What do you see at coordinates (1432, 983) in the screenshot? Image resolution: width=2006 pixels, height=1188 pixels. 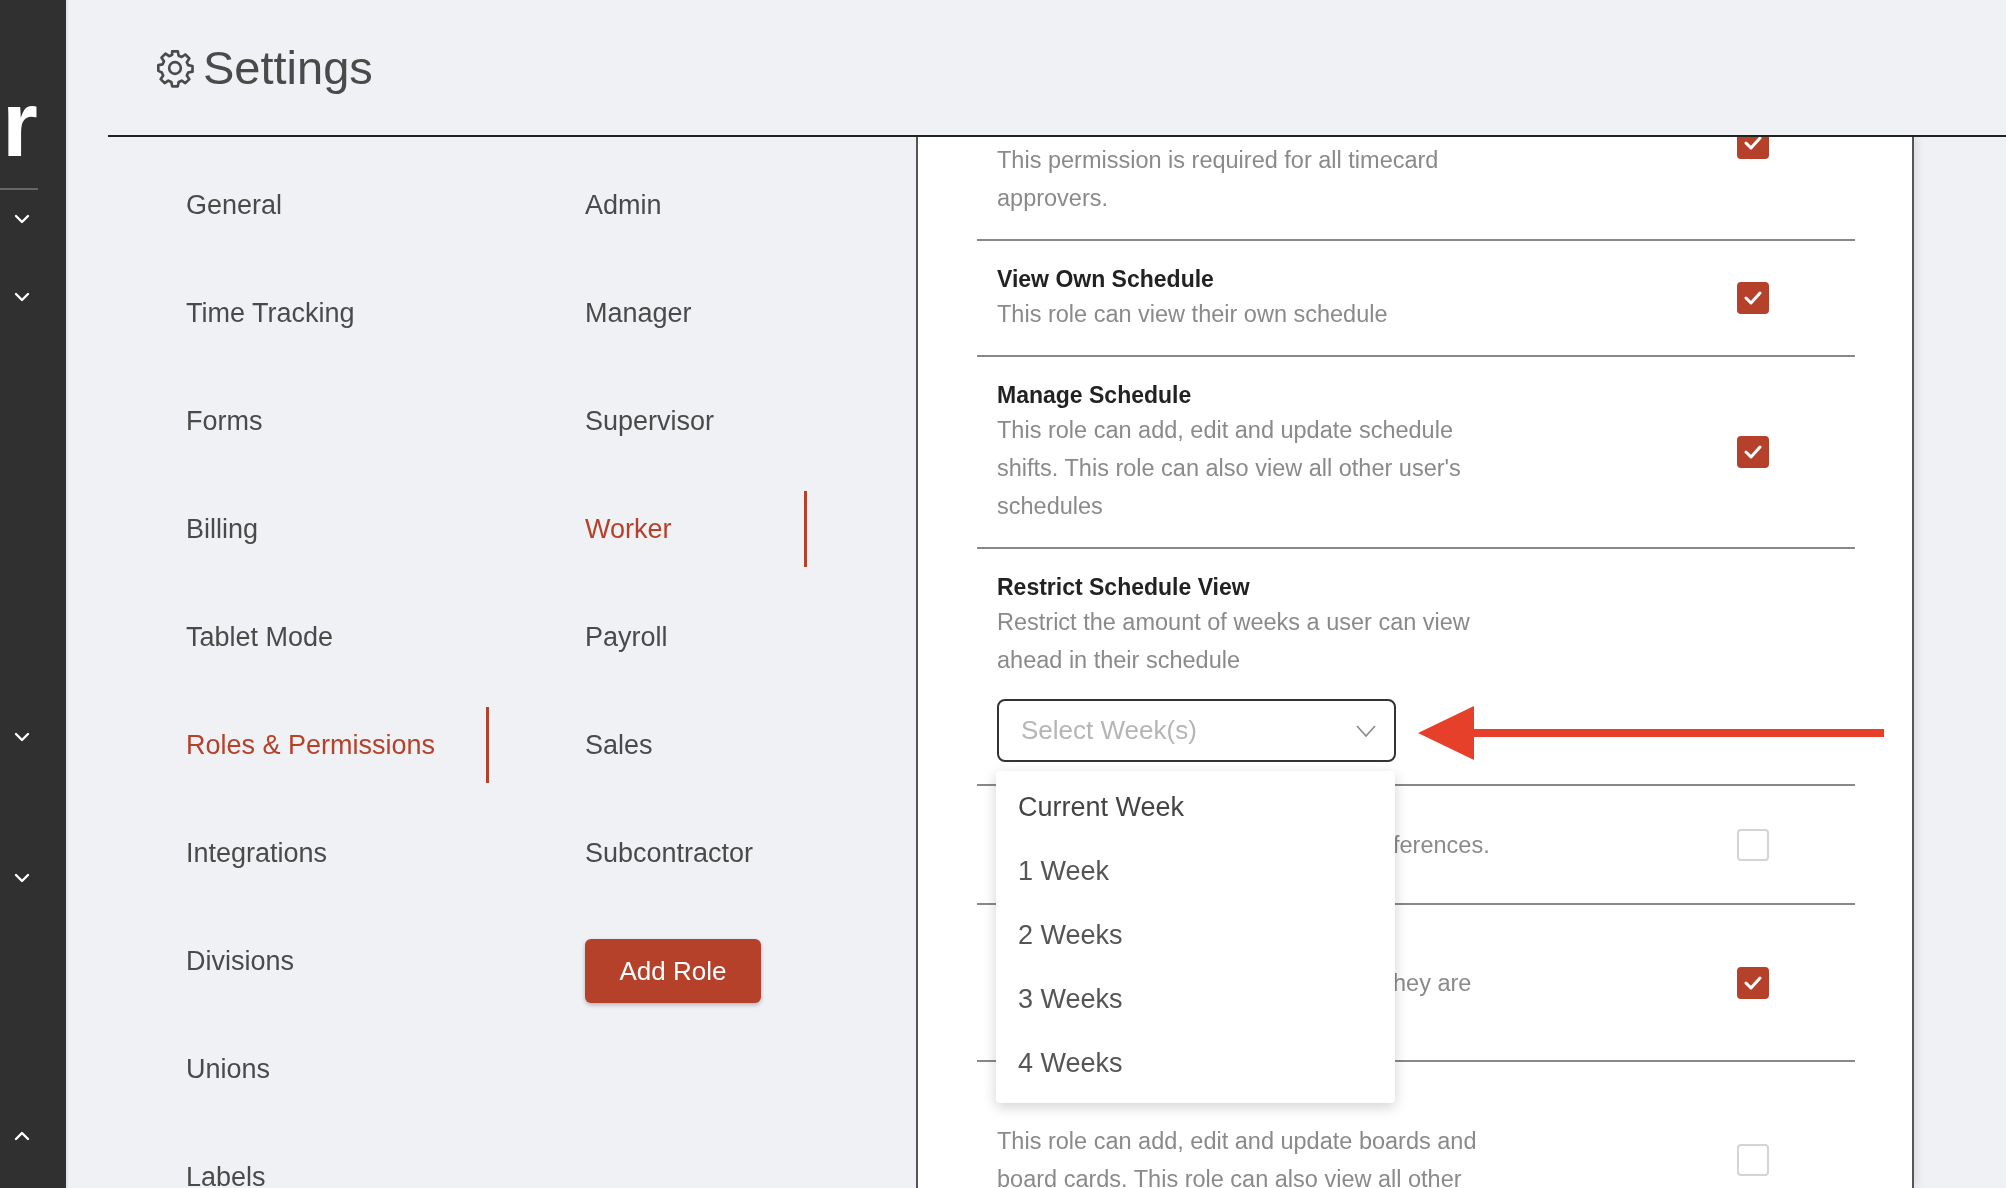 I see `permission-description: hey are` at bounding box center [1432, 983].